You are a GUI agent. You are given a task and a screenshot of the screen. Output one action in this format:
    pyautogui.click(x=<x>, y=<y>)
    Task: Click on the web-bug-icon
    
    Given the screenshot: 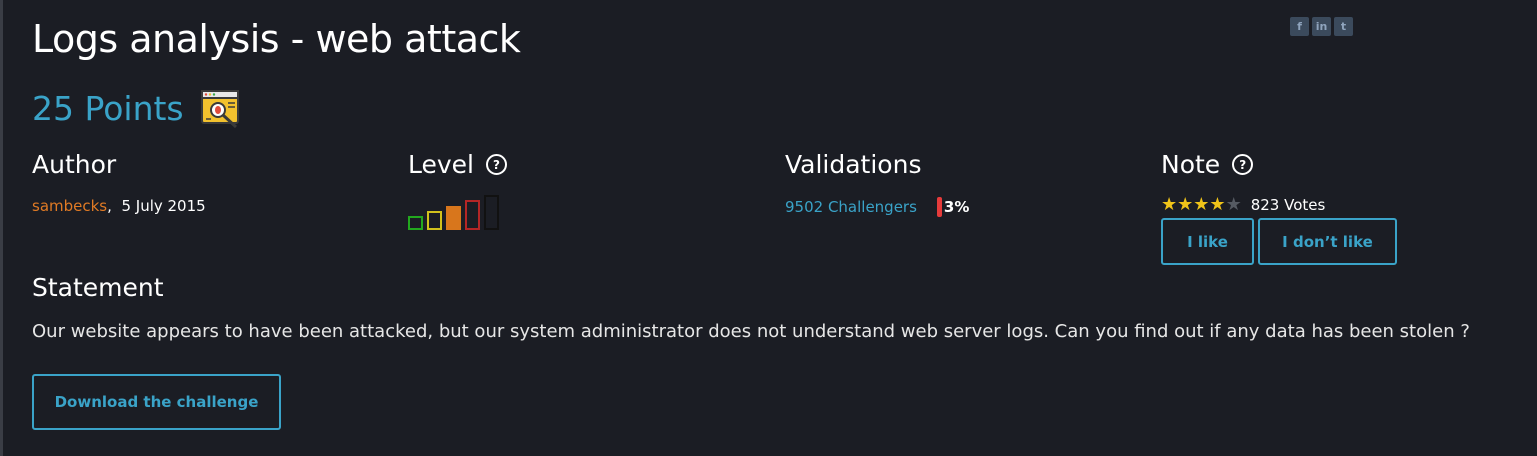 What is the action you would take?
    pyautogui.click(x=221, y=108)
    